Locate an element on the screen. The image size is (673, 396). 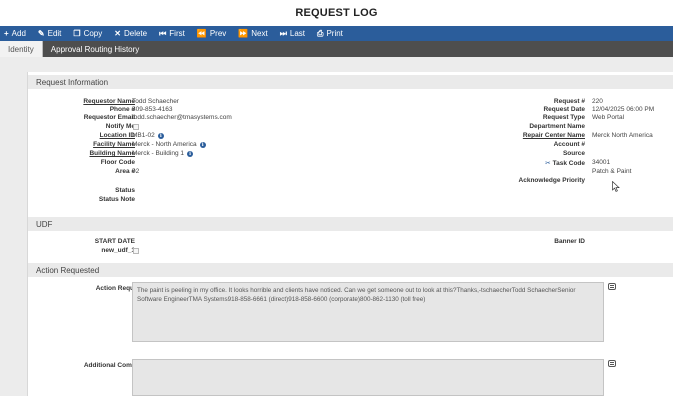
last-button: ⏭ Last is located at coordinates (292, 34).